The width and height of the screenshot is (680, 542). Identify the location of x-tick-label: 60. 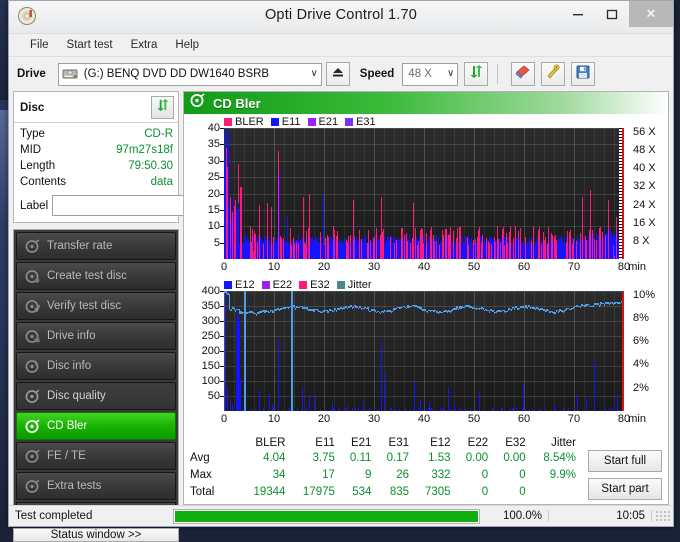
(524, 419).